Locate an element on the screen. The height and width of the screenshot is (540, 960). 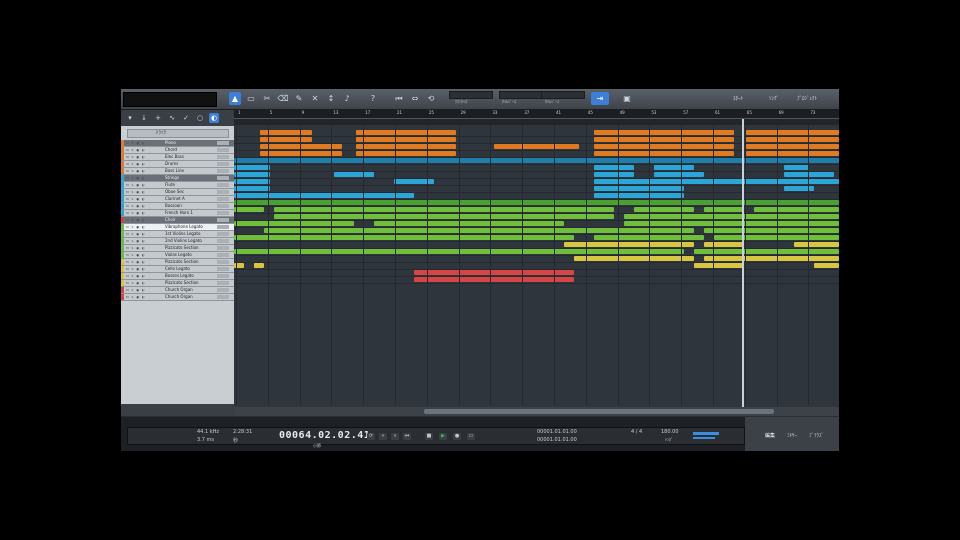
erase-tool-icon: ⌫ is located at coordinates (283, 98).